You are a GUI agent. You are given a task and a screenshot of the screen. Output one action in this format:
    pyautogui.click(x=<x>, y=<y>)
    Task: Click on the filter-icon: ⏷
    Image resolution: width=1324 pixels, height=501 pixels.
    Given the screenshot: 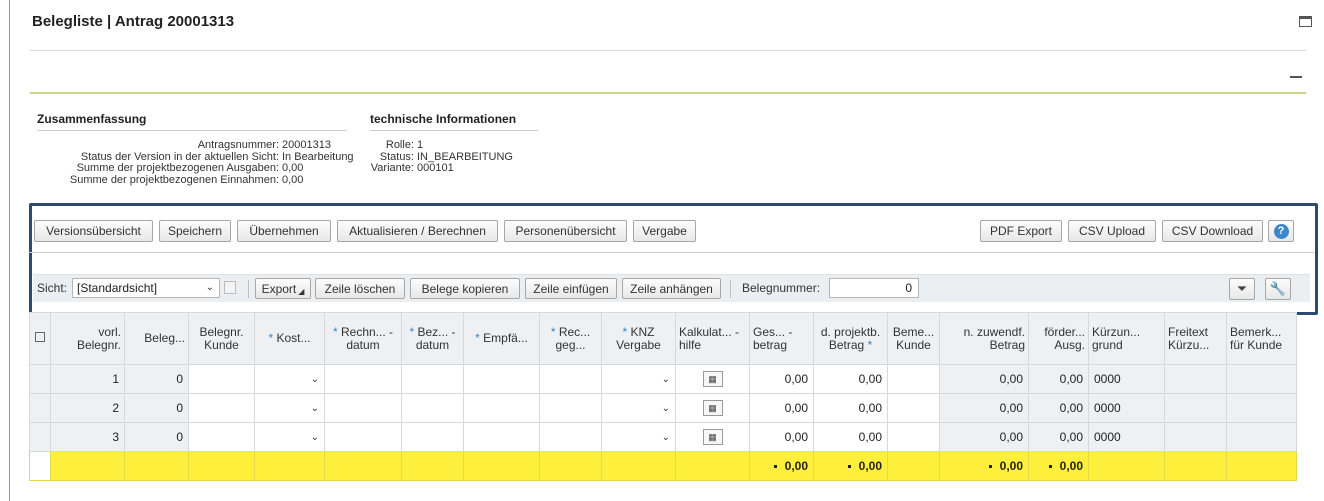 What is the action you would take?
    pyautogui.click(x=1242, y=288)
    